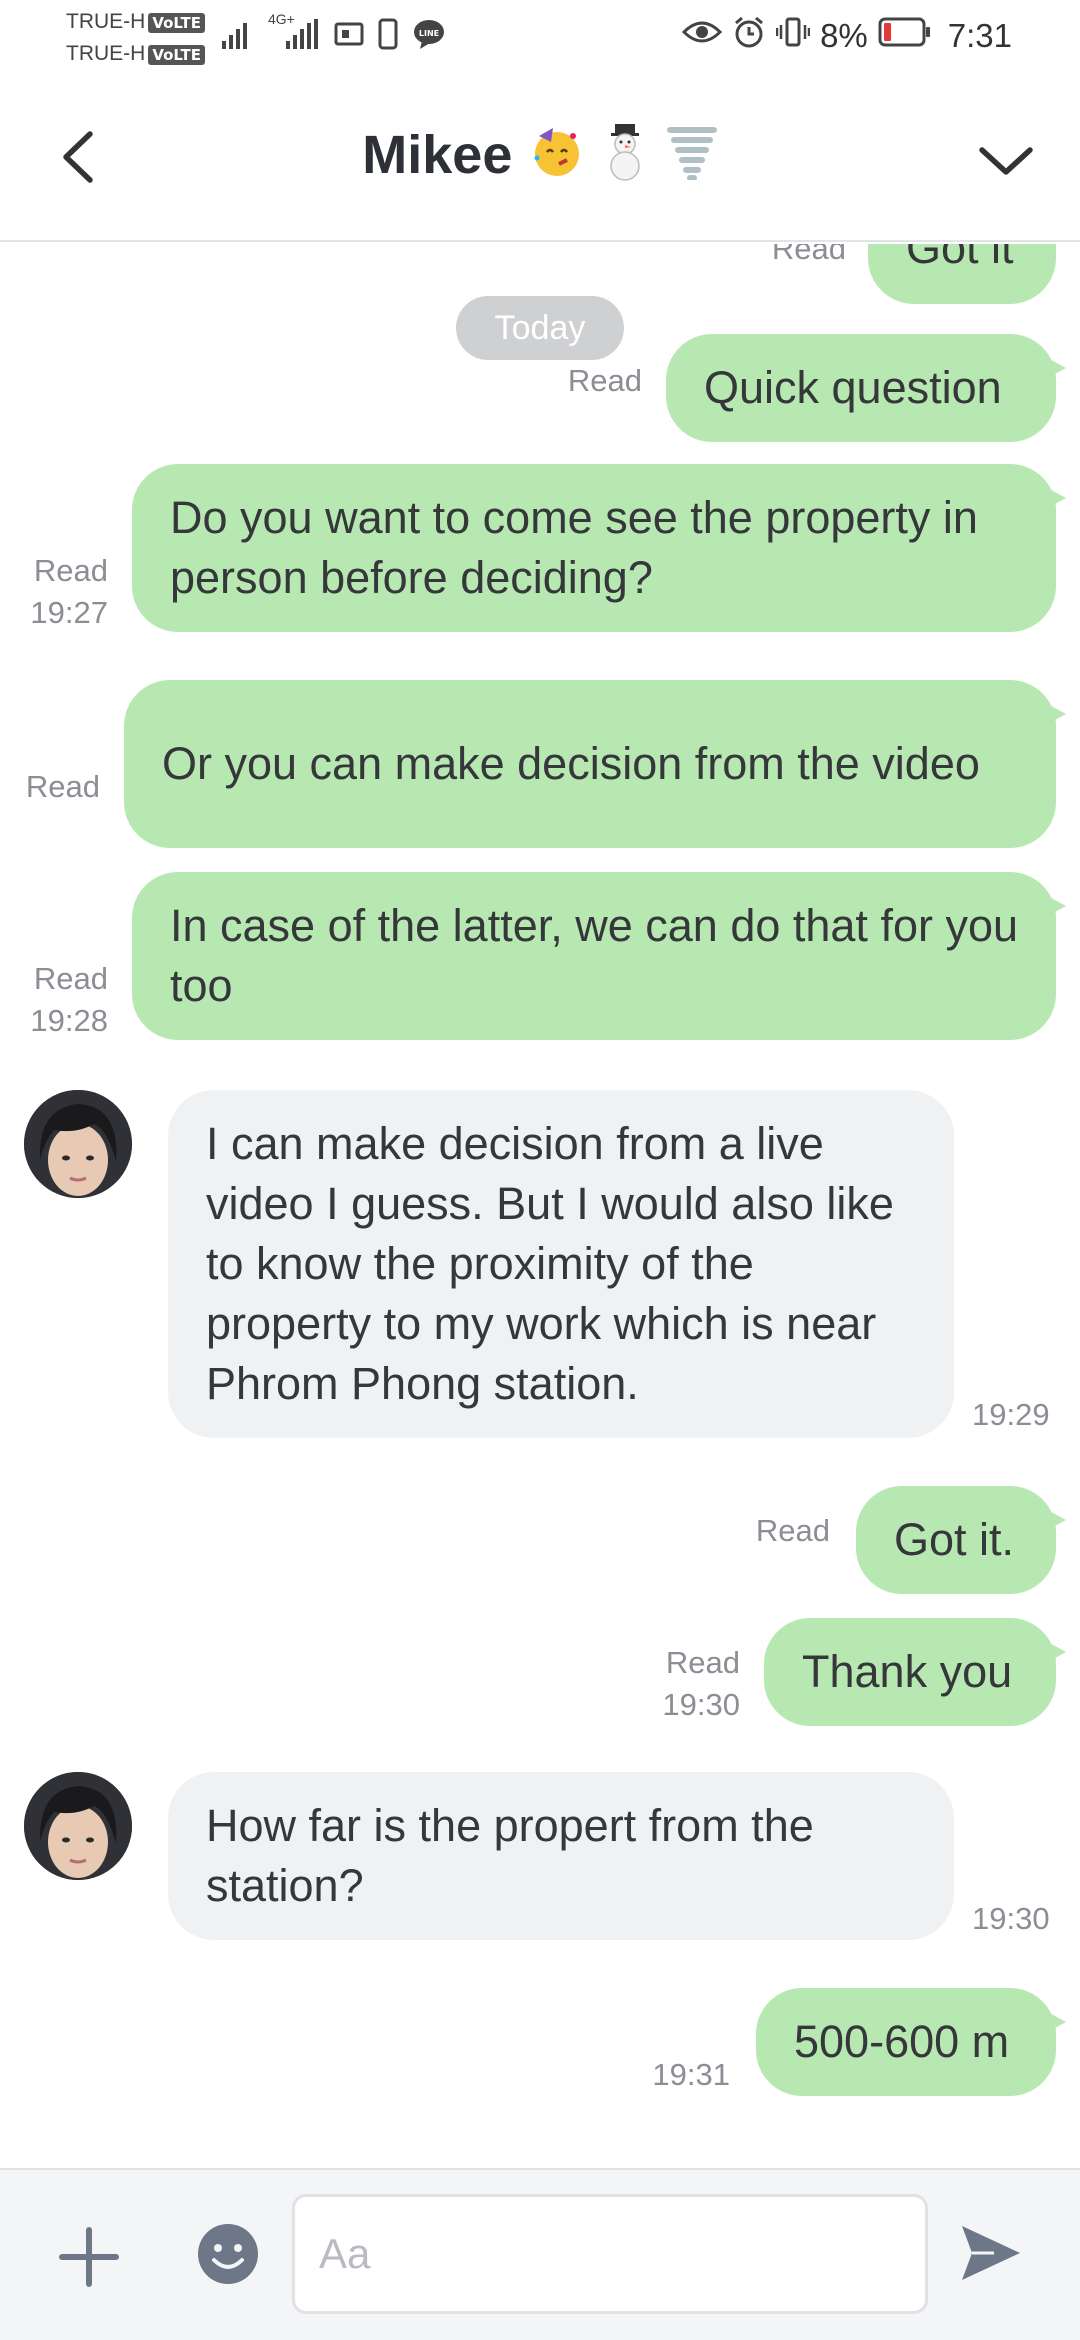 Image resolution: width=1080 pixels, height=2340 pixels. I want to click on outgoing-message: Got it., so click(961, 1540).